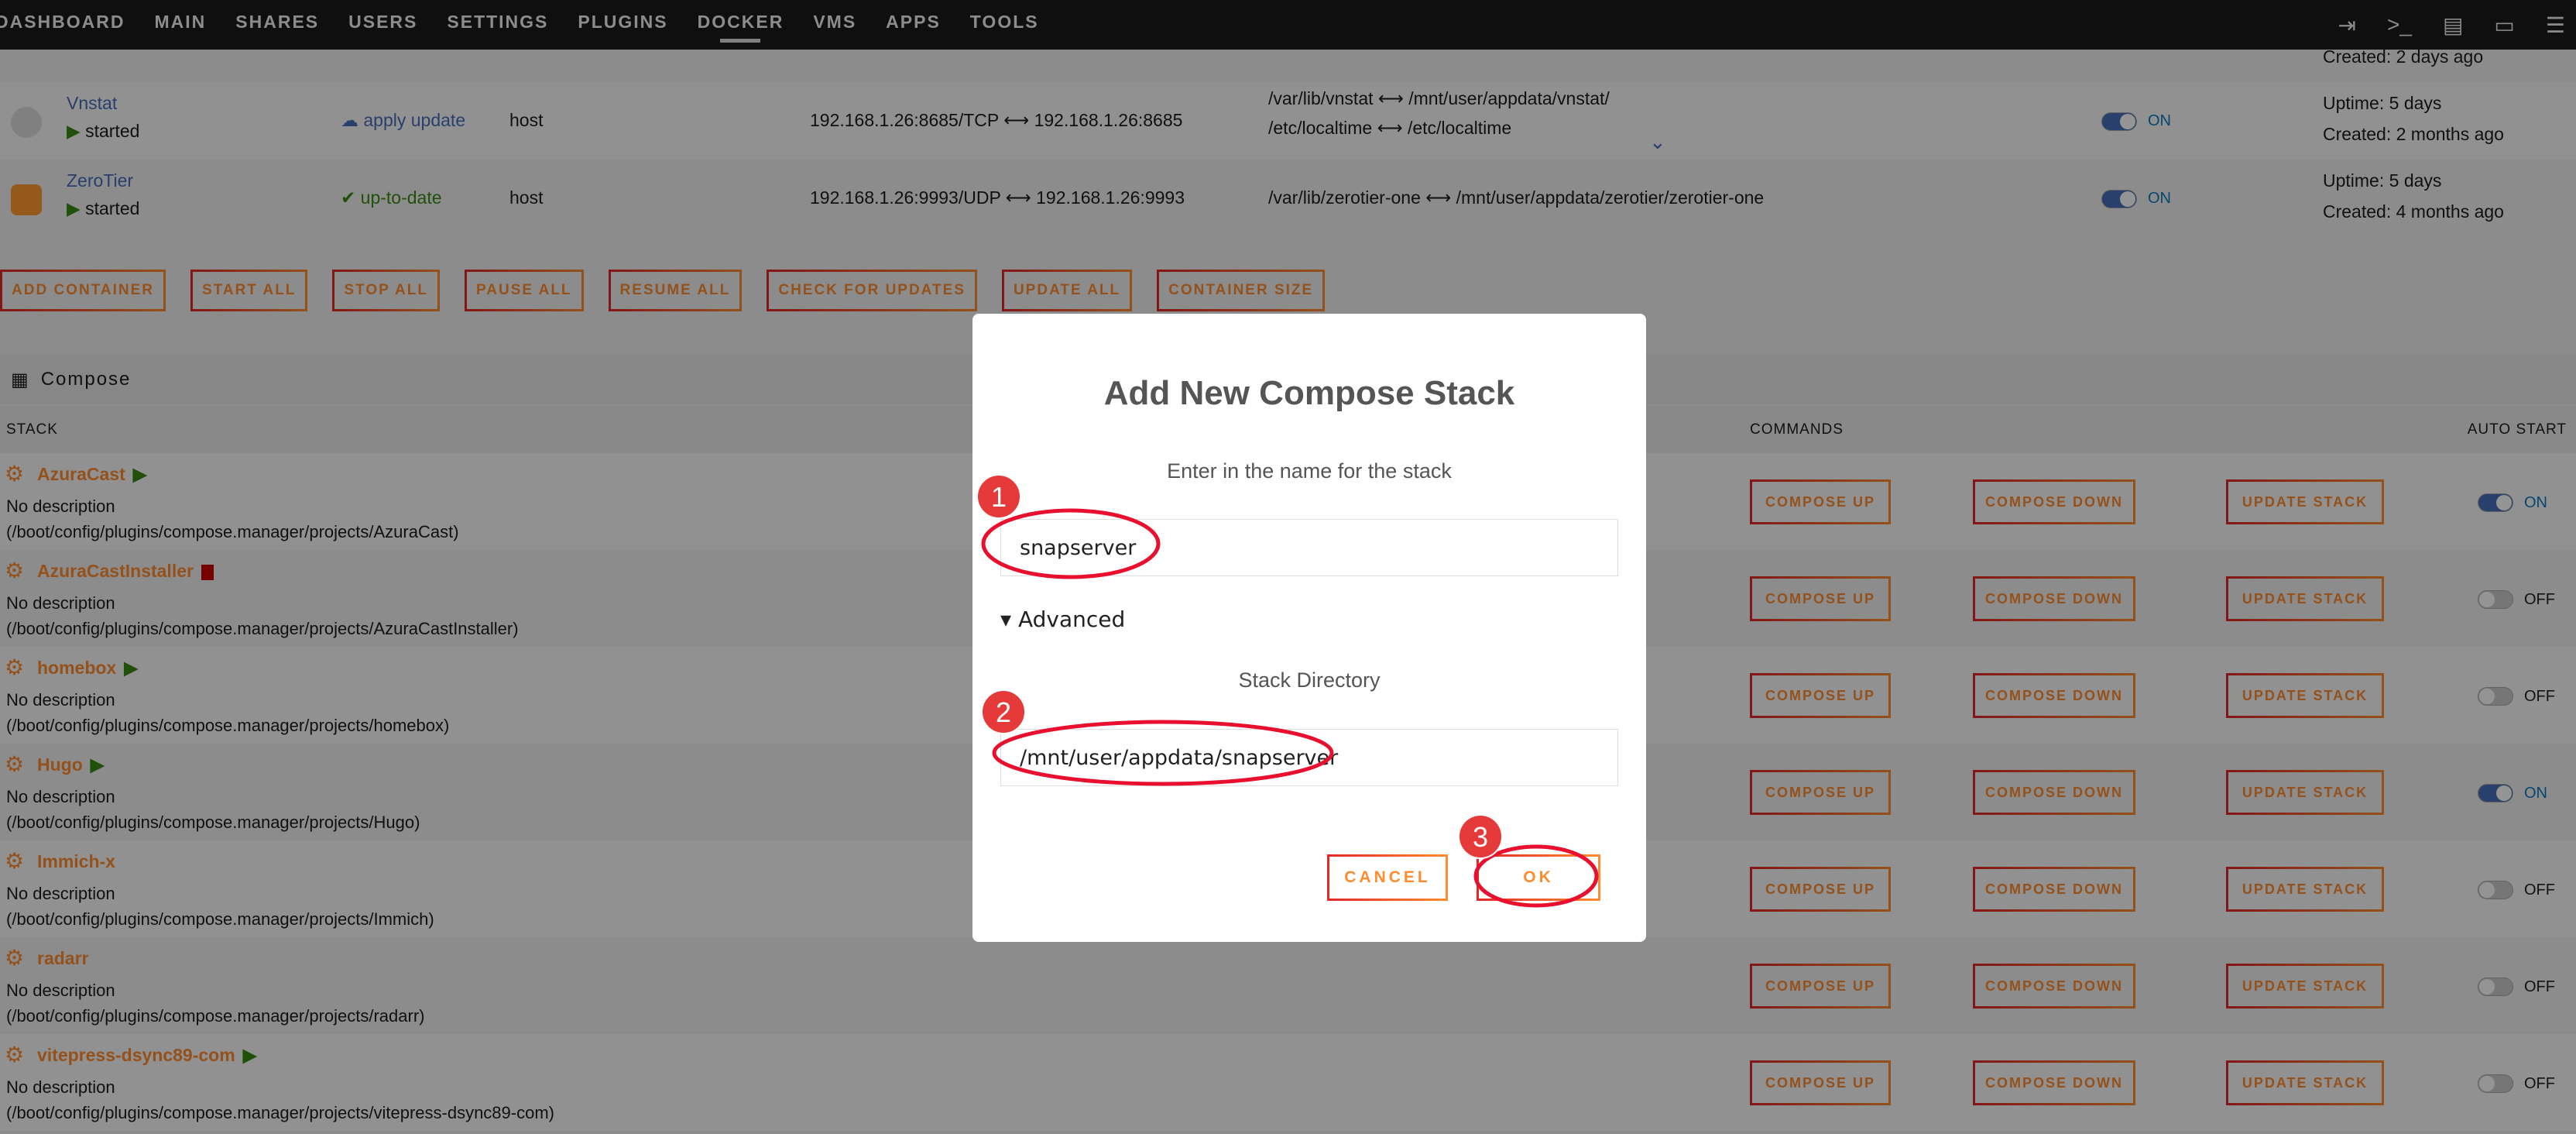  What do you see at coordinates (1387, 877) in the screenshot?
I see `cancel-button: CANCEL` at bounding box center [1387, 877].